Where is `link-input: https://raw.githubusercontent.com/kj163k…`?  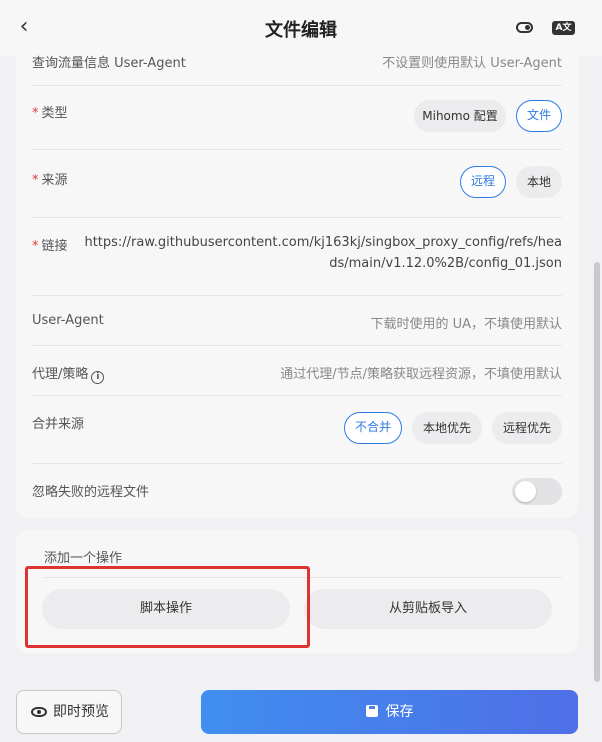 link-input: https://raw.githubusercontent.com/kj163k… is located at coordinates (321, 253).